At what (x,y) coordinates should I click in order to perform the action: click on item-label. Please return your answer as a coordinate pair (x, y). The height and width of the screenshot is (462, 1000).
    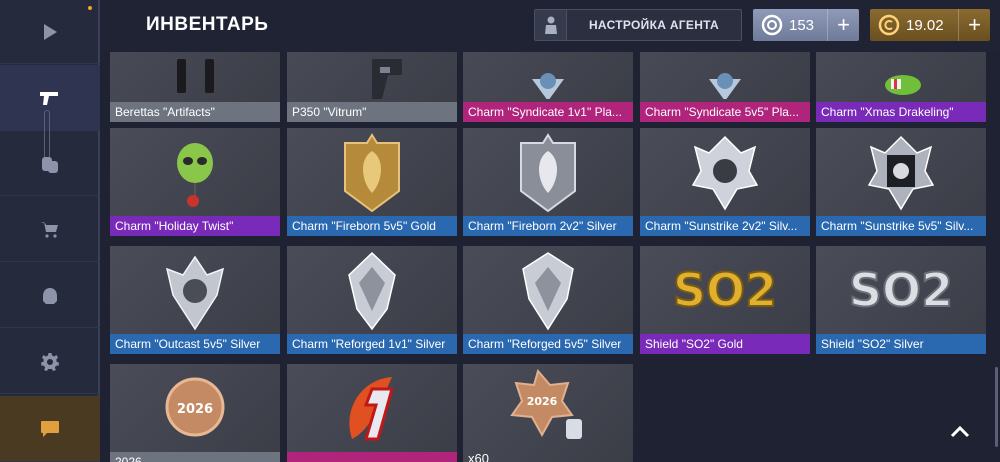
    Looking at the image, I should click on (372, 457).